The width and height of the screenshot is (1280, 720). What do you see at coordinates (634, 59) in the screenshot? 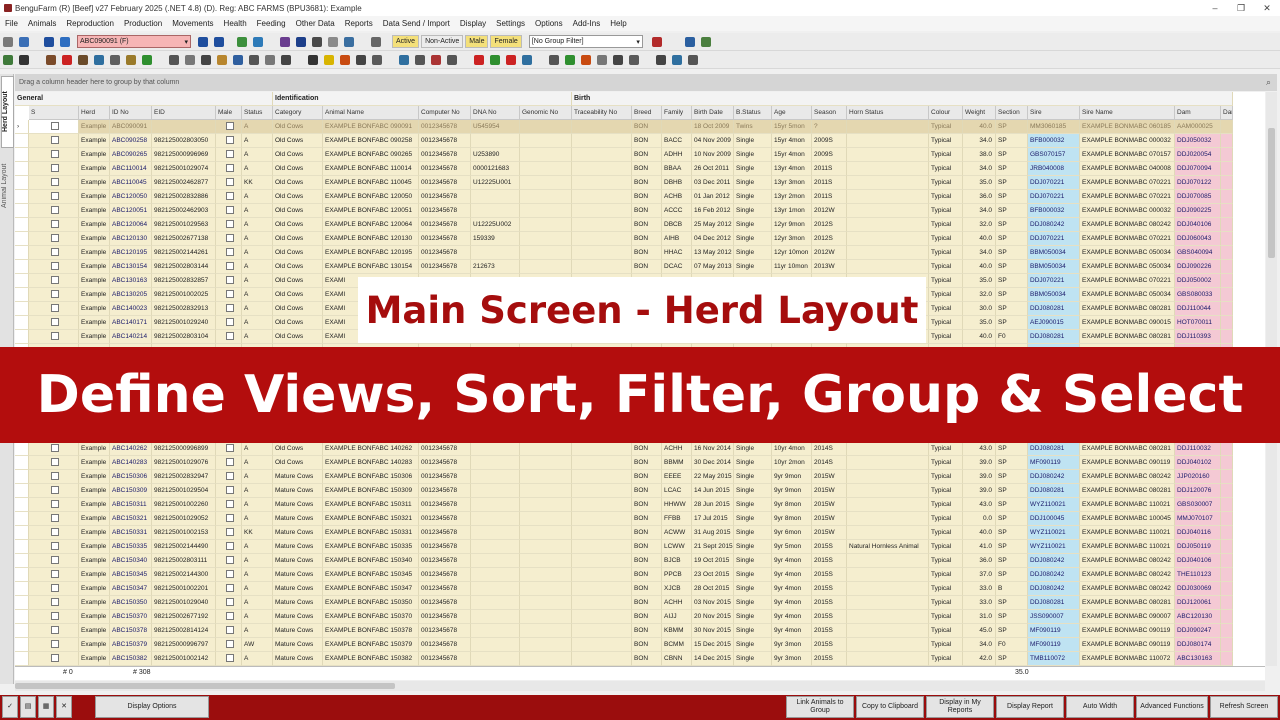
I see `field-icon` at bounding box center [634, 59].